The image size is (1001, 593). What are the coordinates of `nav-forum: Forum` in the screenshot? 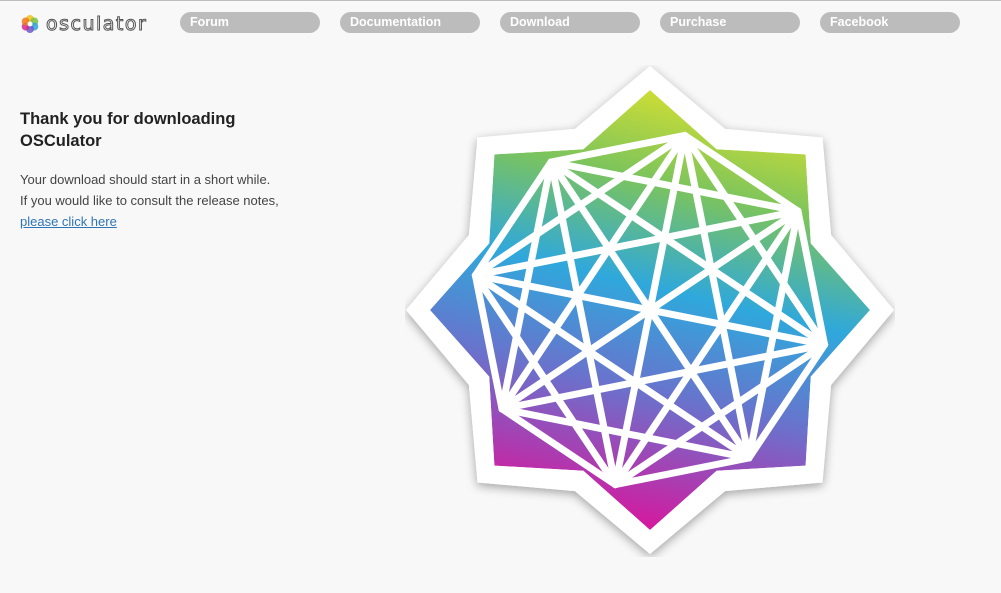 It's located at (250, 22).